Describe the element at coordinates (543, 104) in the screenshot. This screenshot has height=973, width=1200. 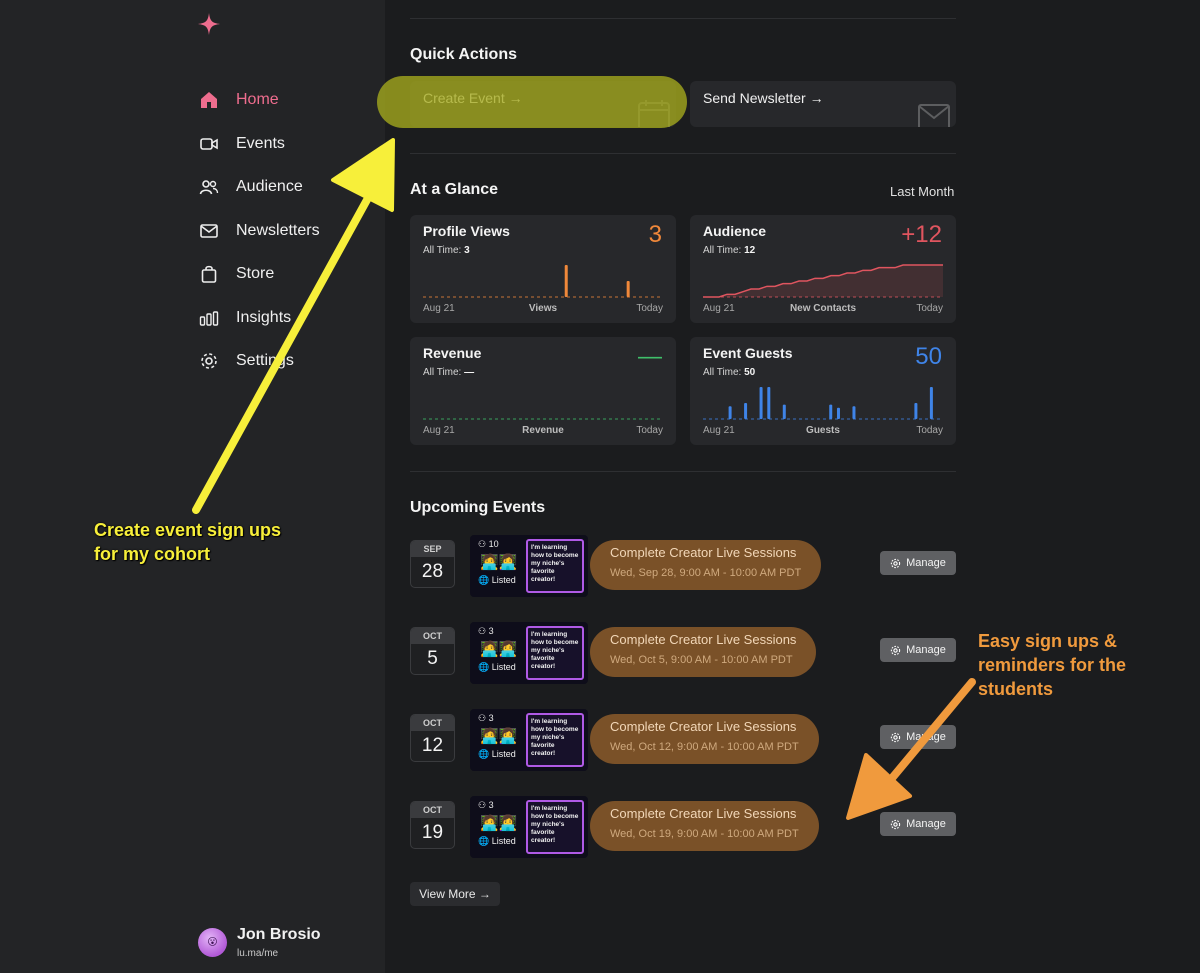
I see `create-event-button: Create Event →` at that location.